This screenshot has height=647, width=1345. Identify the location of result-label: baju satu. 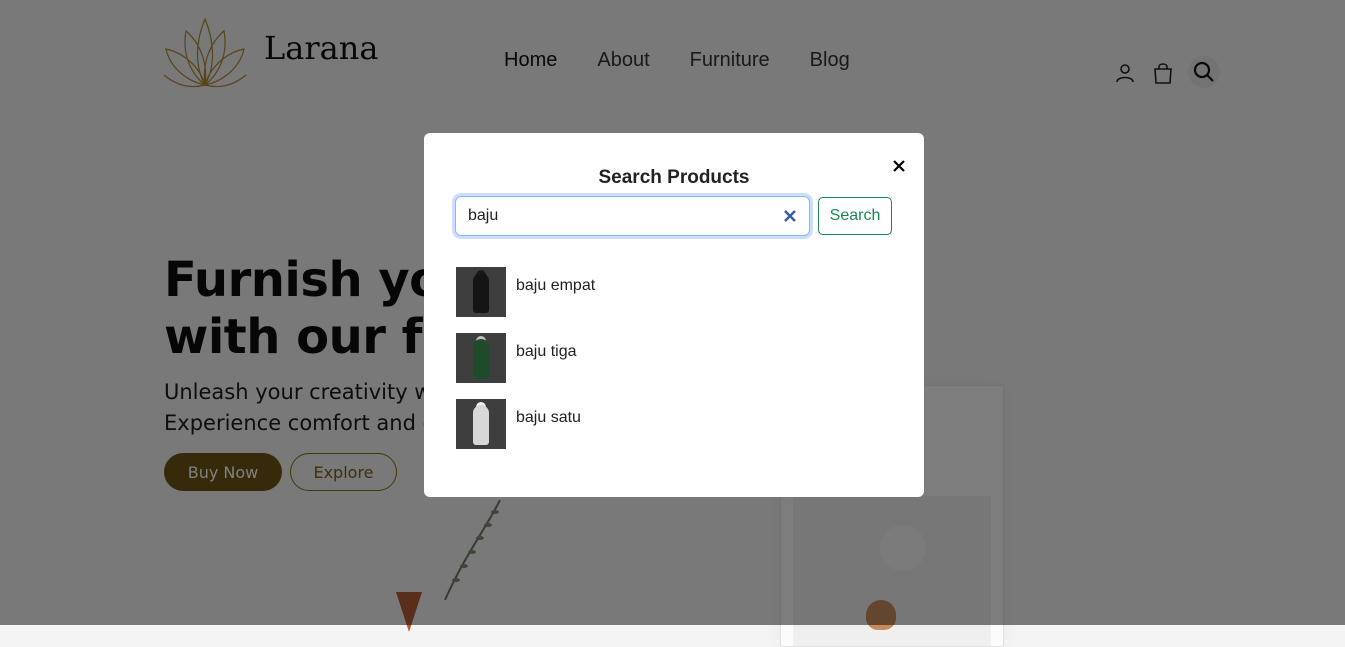
(548, 417).